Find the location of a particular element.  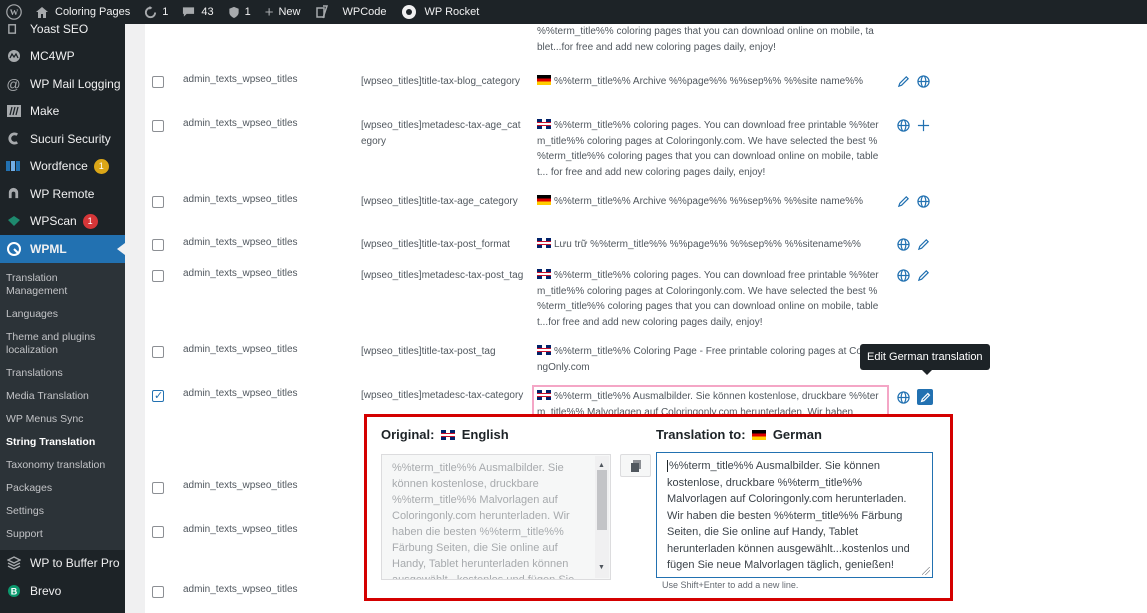

submenu-translation-management: Translation Management is located at coordinates (62, 285).